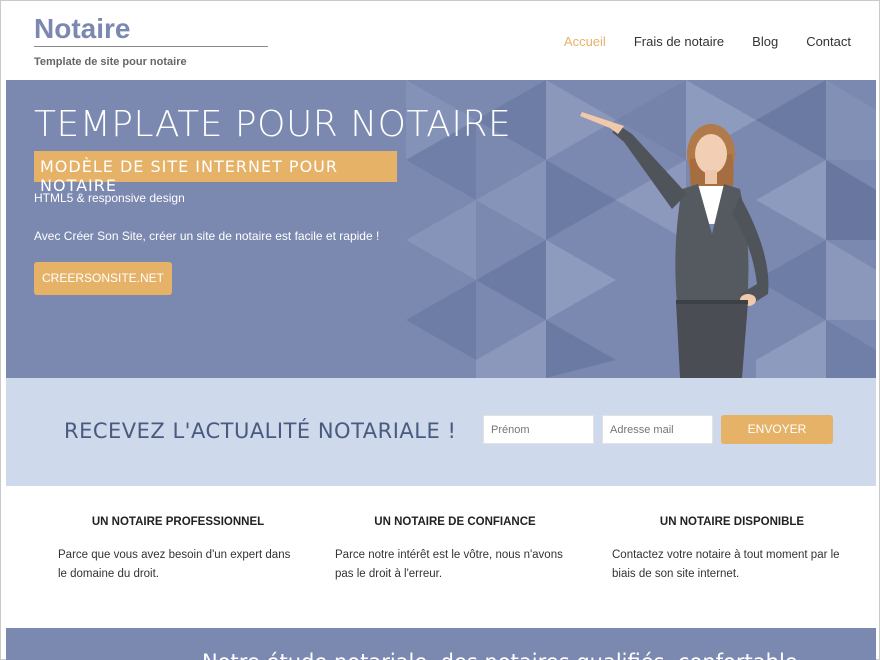 This screenshot has height=660, width=880. What do you see at coordinates (765, 41) in the screenshot?
I see `nav-link-blog: Blog` at bounding box center [765, 41].